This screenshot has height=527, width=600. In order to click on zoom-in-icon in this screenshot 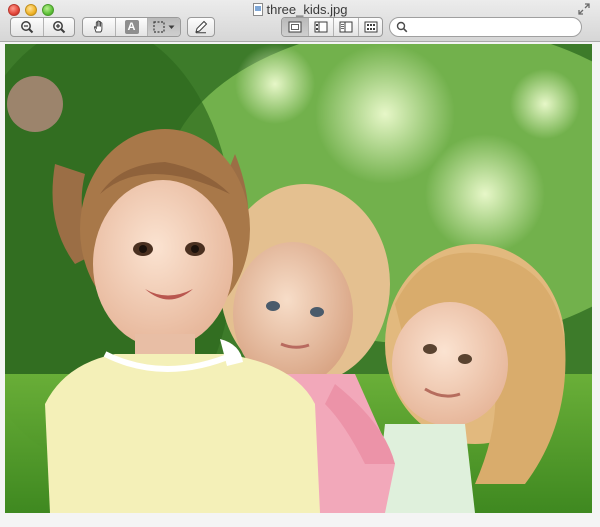, I will do `click(59, 27)`.